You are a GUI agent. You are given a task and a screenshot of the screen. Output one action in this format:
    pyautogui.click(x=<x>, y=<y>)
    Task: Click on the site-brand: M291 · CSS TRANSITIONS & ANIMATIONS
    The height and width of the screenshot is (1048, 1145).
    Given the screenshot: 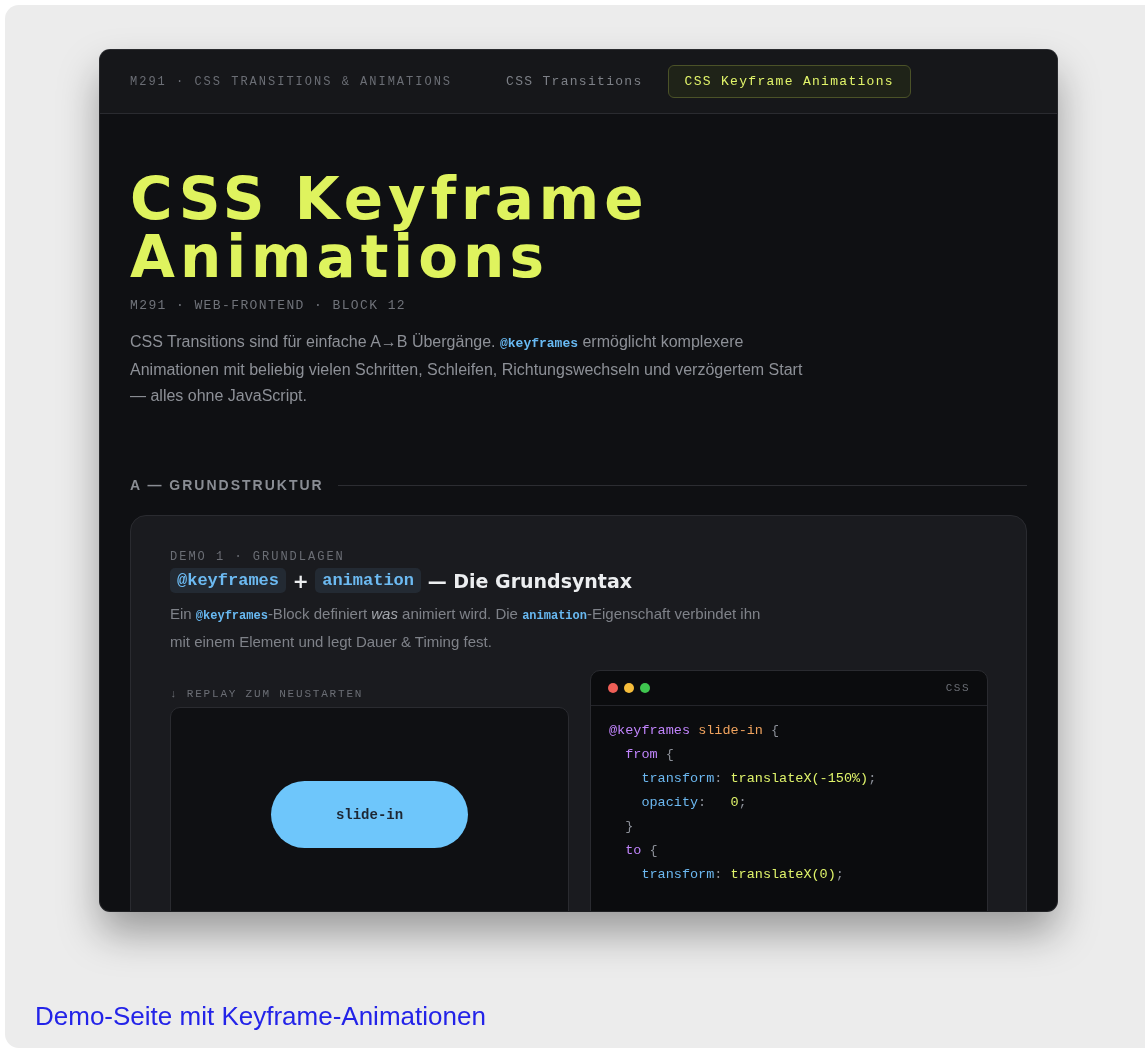 What is the action you would take?
    pyautogui.click(x=291, y=81)
    